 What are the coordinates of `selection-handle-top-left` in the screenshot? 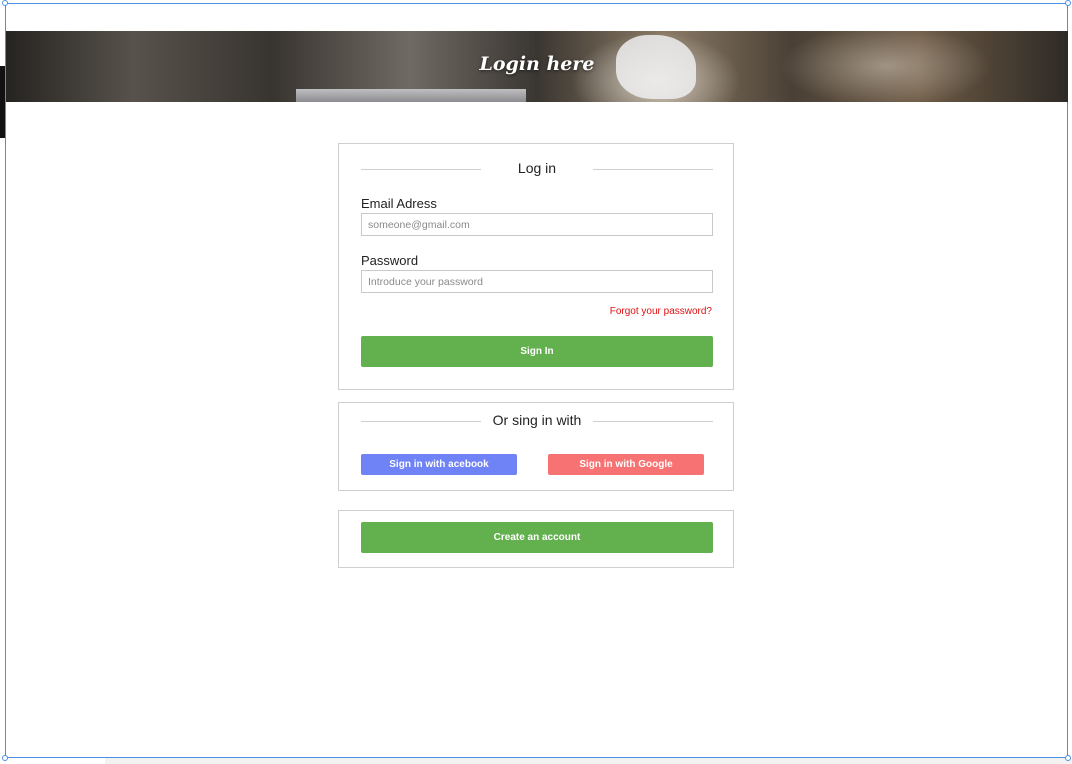 It's located at (5, 3).